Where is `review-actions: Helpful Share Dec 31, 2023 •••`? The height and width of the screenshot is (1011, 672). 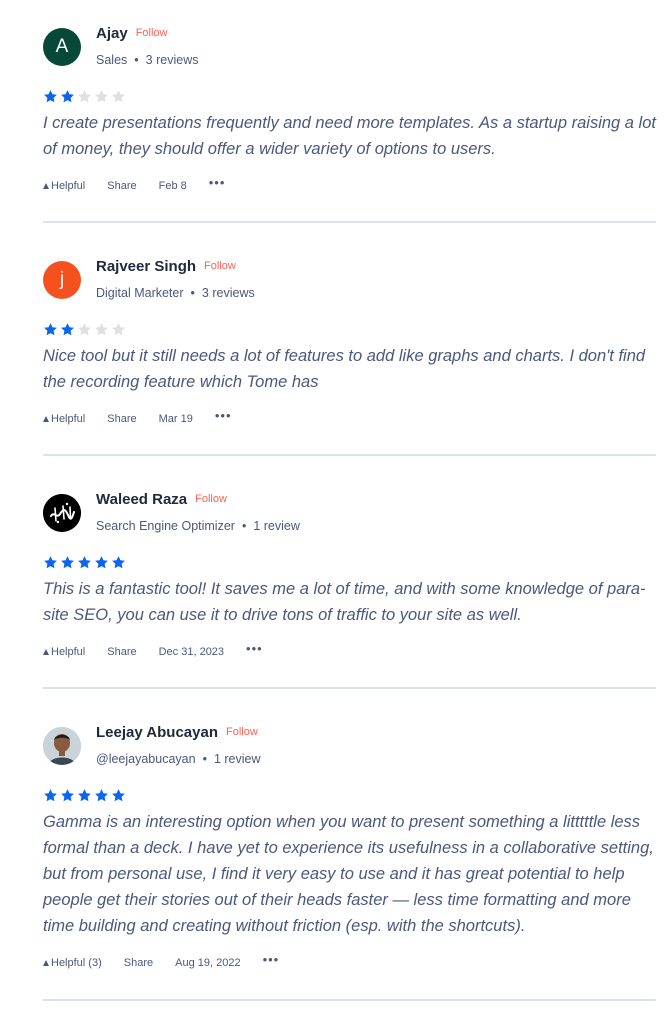 review-actions: Helpful Share Dec 31, 2023 ••• is located at coordinates (153, 650).